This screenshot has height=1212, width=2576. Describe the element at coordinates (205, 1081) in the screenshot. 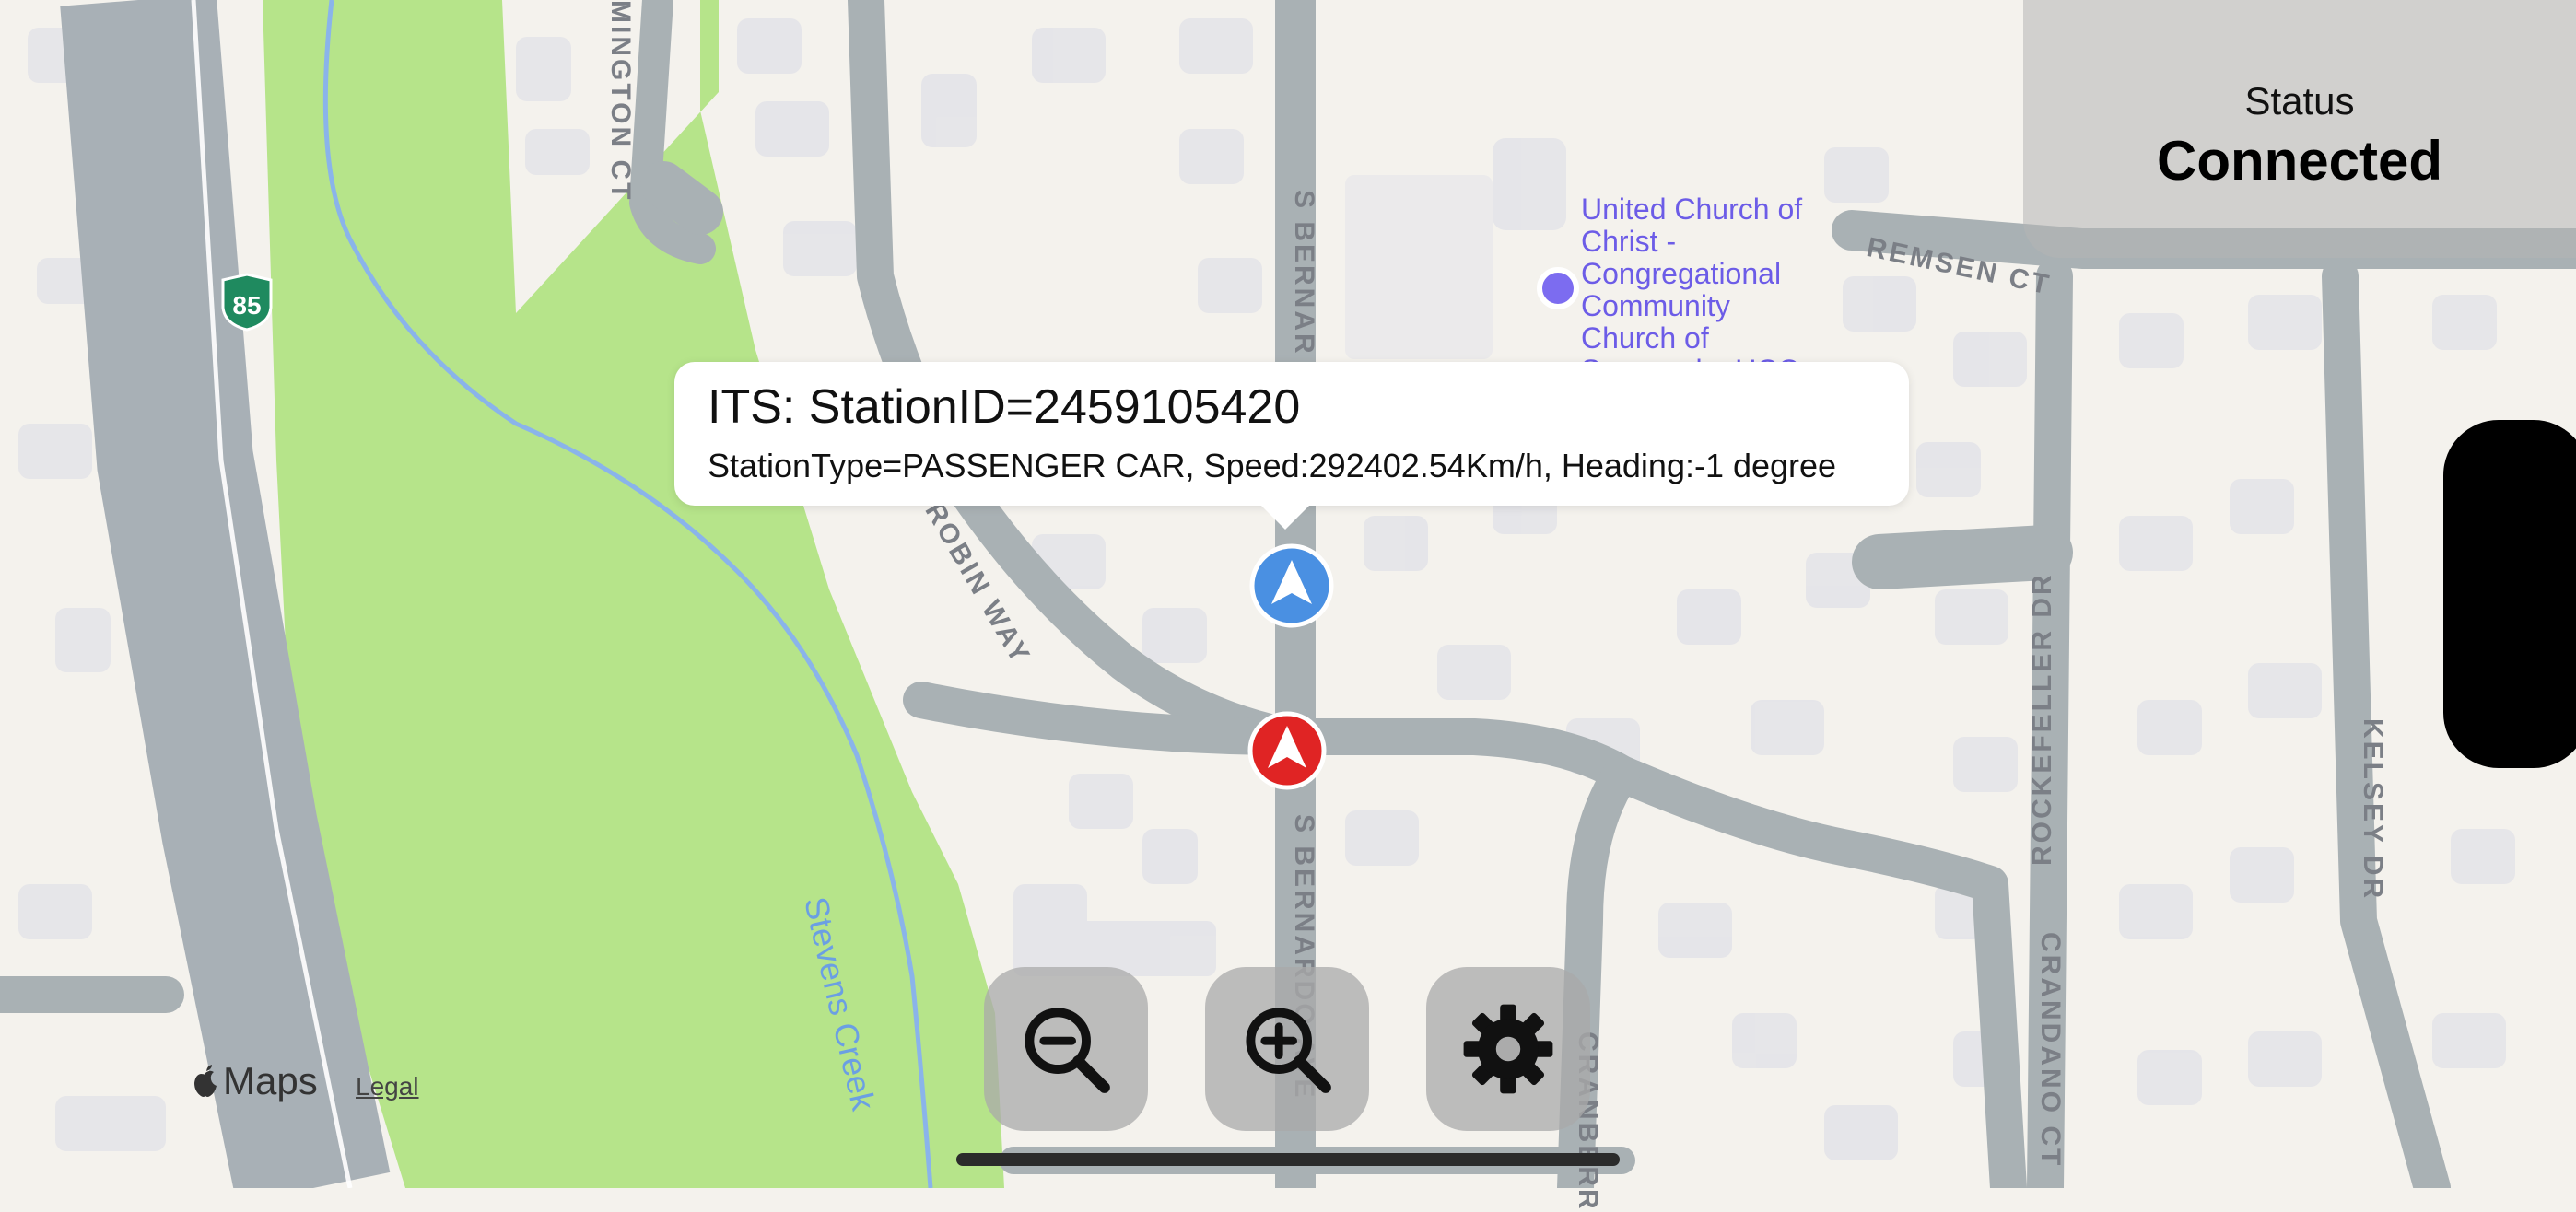

I see `apple-logo-icon` at that location.